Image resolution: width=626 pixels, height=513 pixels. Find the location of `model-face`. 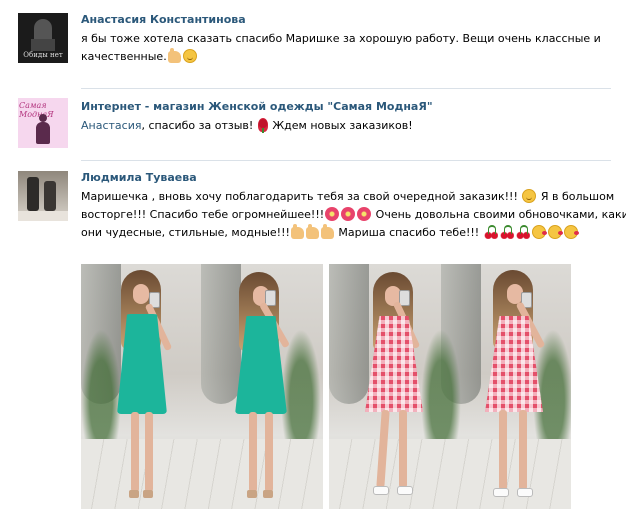

model-face is located at coordinates (141, 294).